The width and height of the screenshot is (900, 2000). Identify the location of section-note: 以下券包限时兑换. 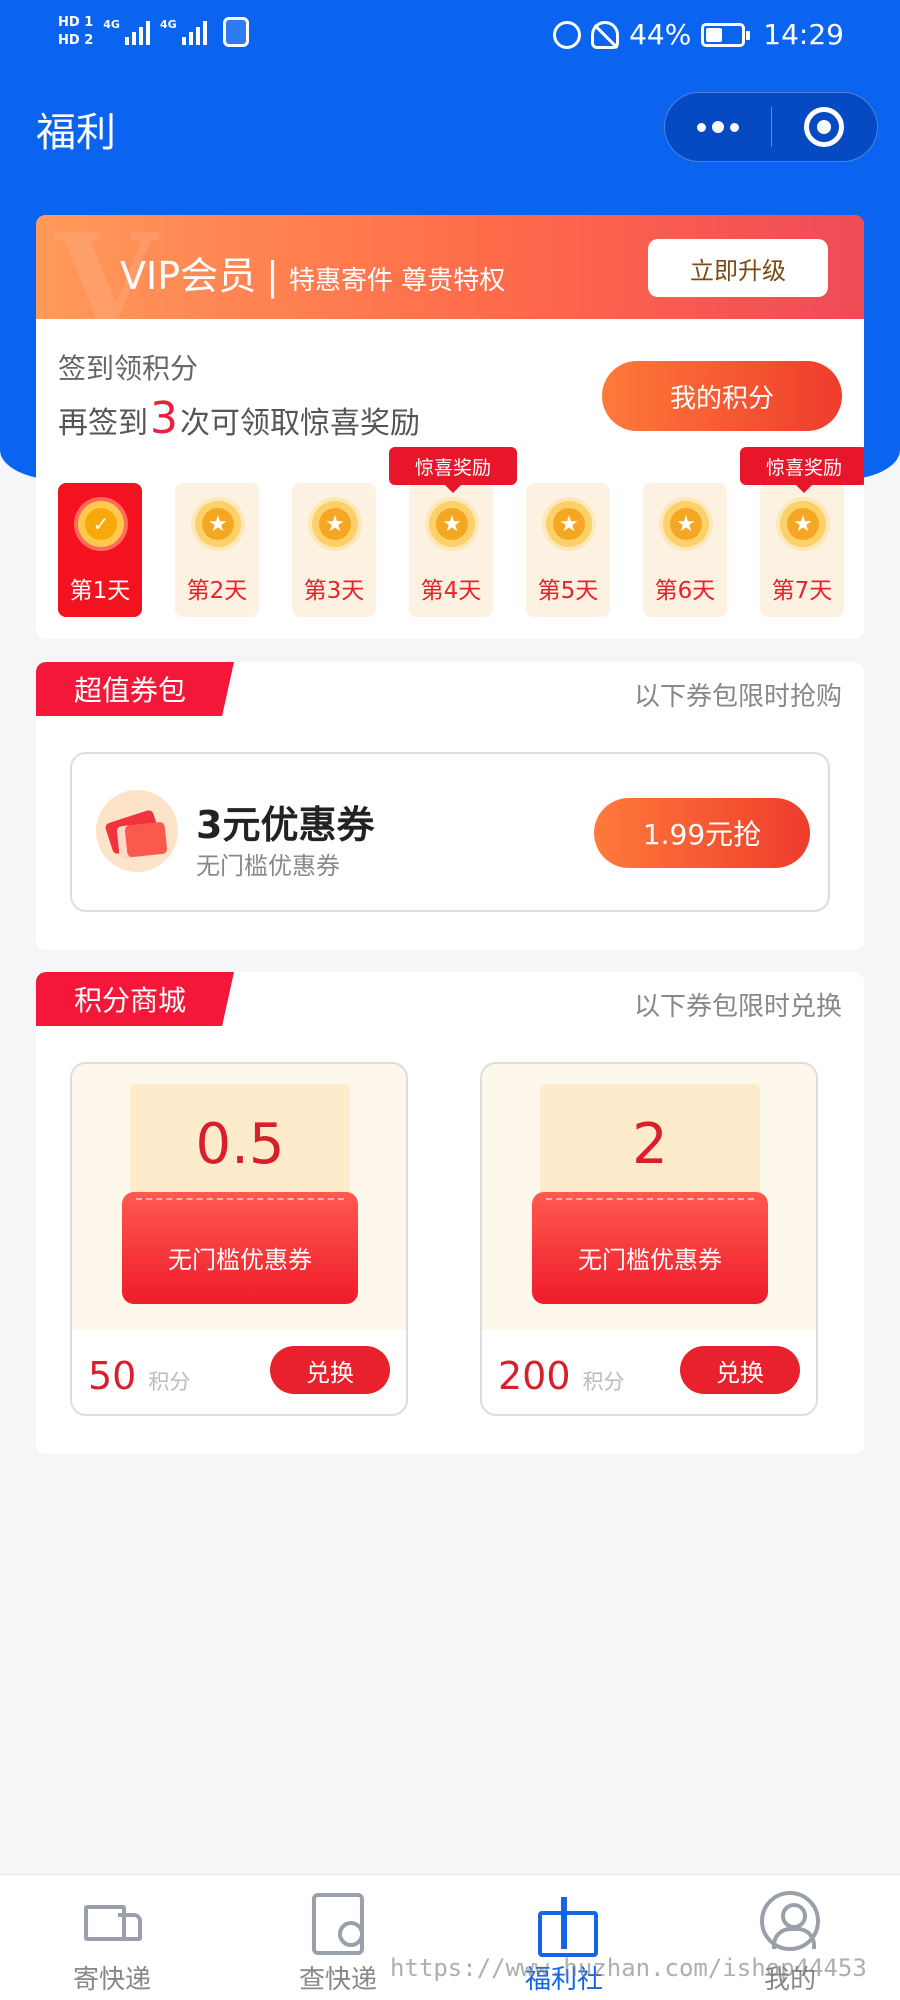
(737, 1007).